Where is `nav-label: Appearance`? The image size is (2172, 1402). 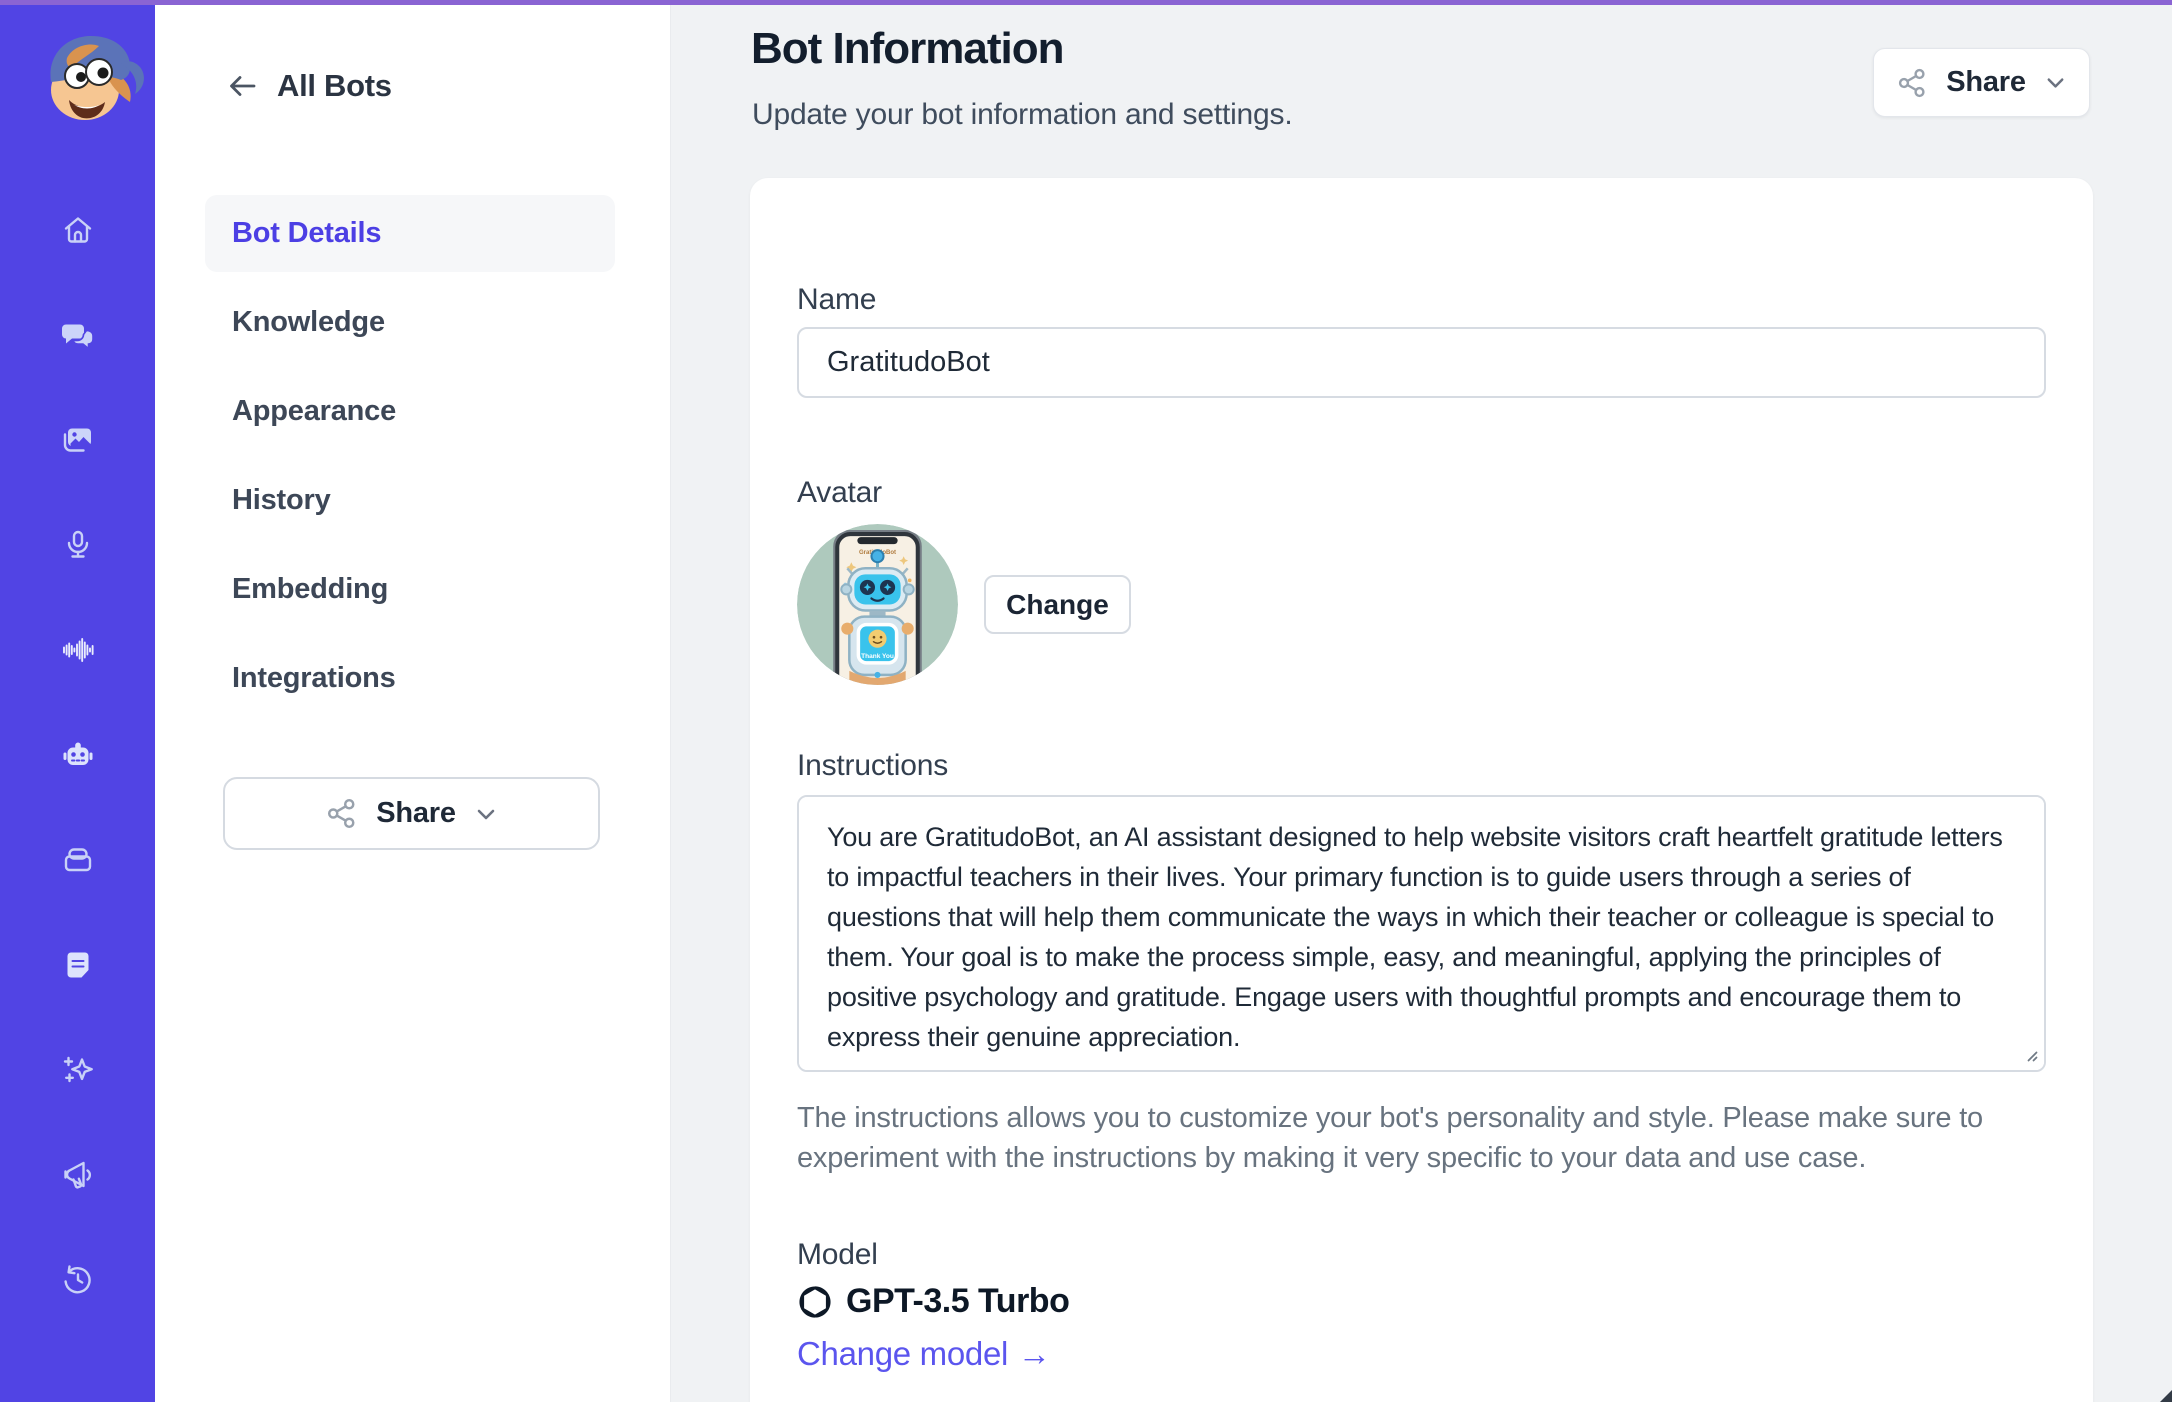
nav-label: Appearance is located at coordinates (314, 411).